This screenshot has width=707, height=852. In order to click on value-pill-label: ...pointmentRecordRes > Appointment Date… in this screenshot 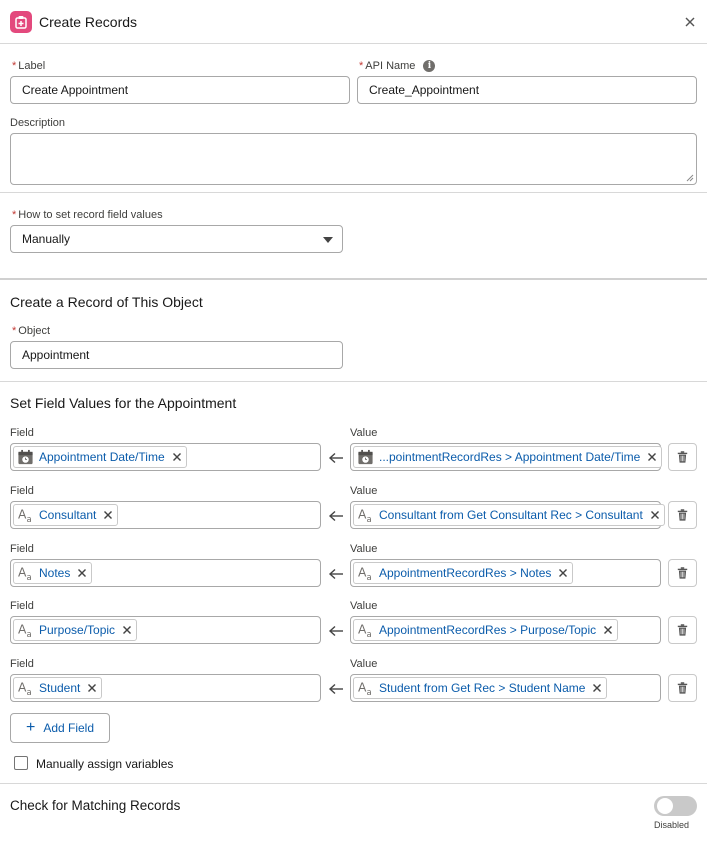, I will do `click(510, 457)`.